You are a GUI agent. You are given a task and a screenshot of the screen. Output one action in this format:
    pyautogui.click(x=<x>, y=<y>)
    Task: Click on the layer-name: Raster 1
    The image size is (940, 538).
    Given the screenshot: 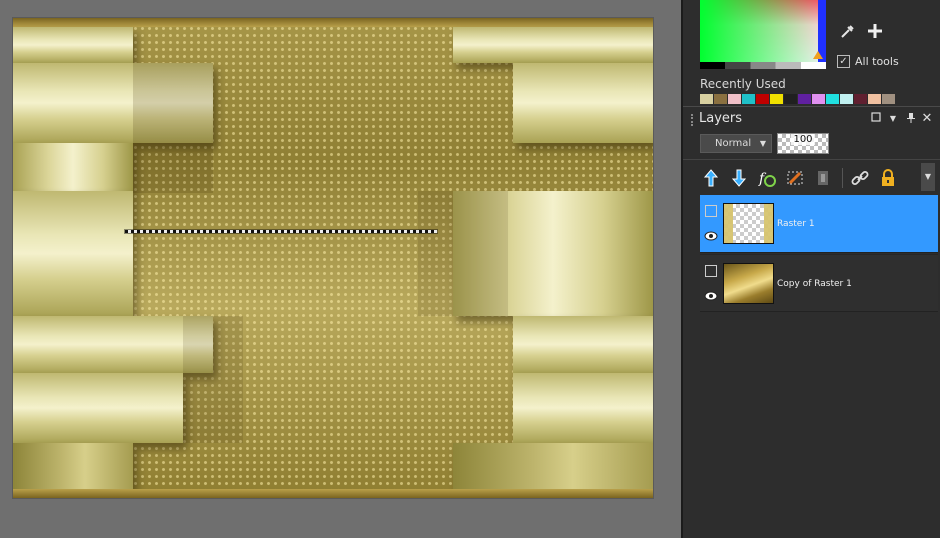 What is the action you would take?
    pyautogui.click(x=796, y=224)
    